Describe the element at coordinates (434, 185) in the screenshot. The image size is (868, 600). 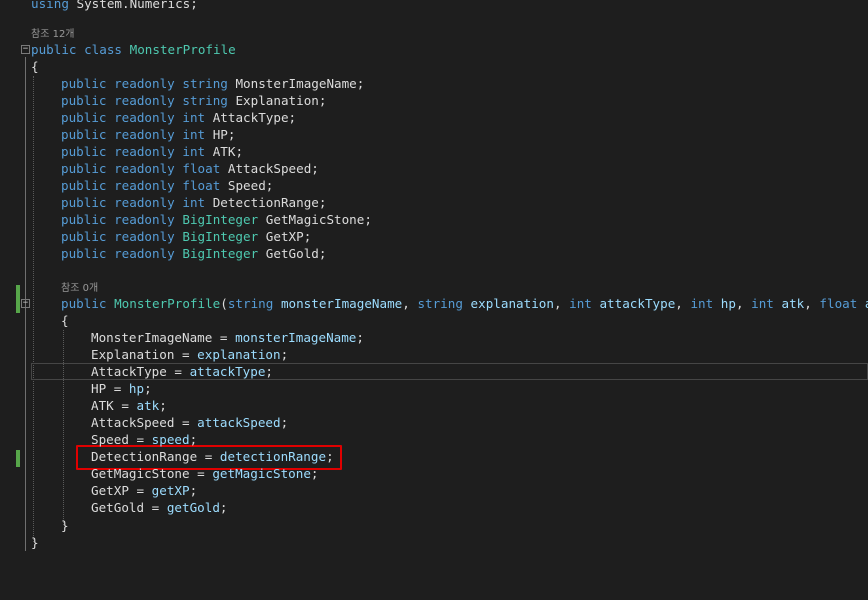
I see `field-declaration-line: public readonly float Speed;` at that location.